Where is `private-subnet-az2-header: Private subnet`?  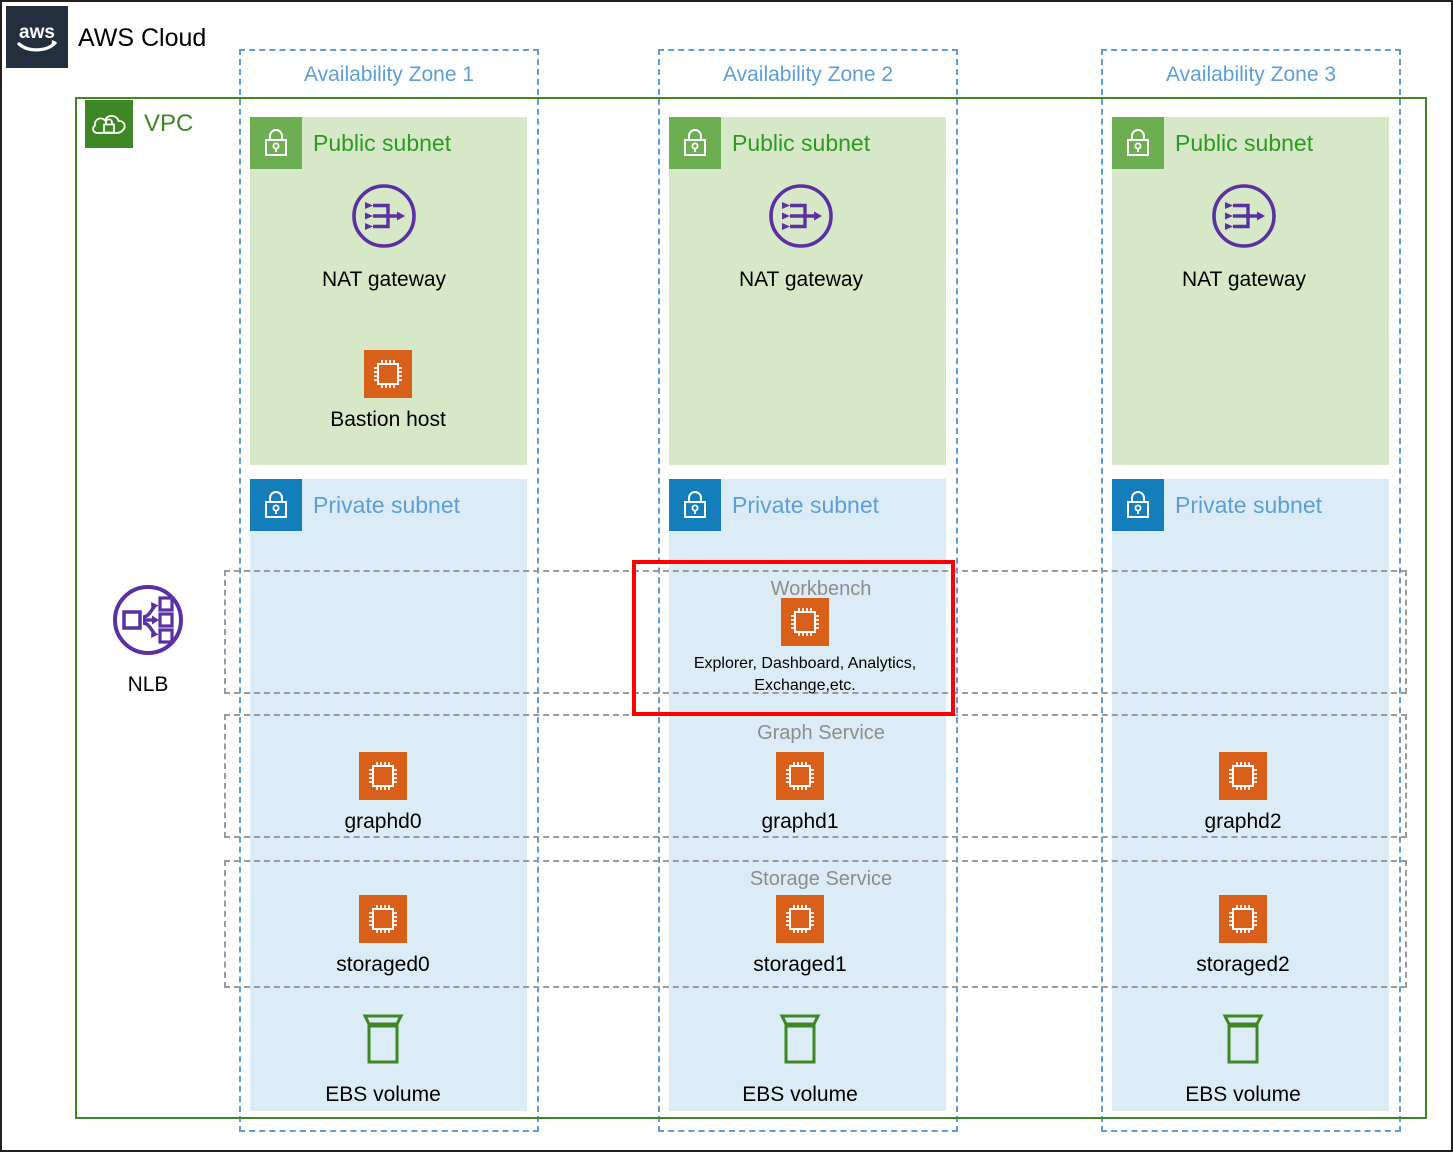
private-subnet-az2-header: Private subnet is located at coordinates (774, 505).